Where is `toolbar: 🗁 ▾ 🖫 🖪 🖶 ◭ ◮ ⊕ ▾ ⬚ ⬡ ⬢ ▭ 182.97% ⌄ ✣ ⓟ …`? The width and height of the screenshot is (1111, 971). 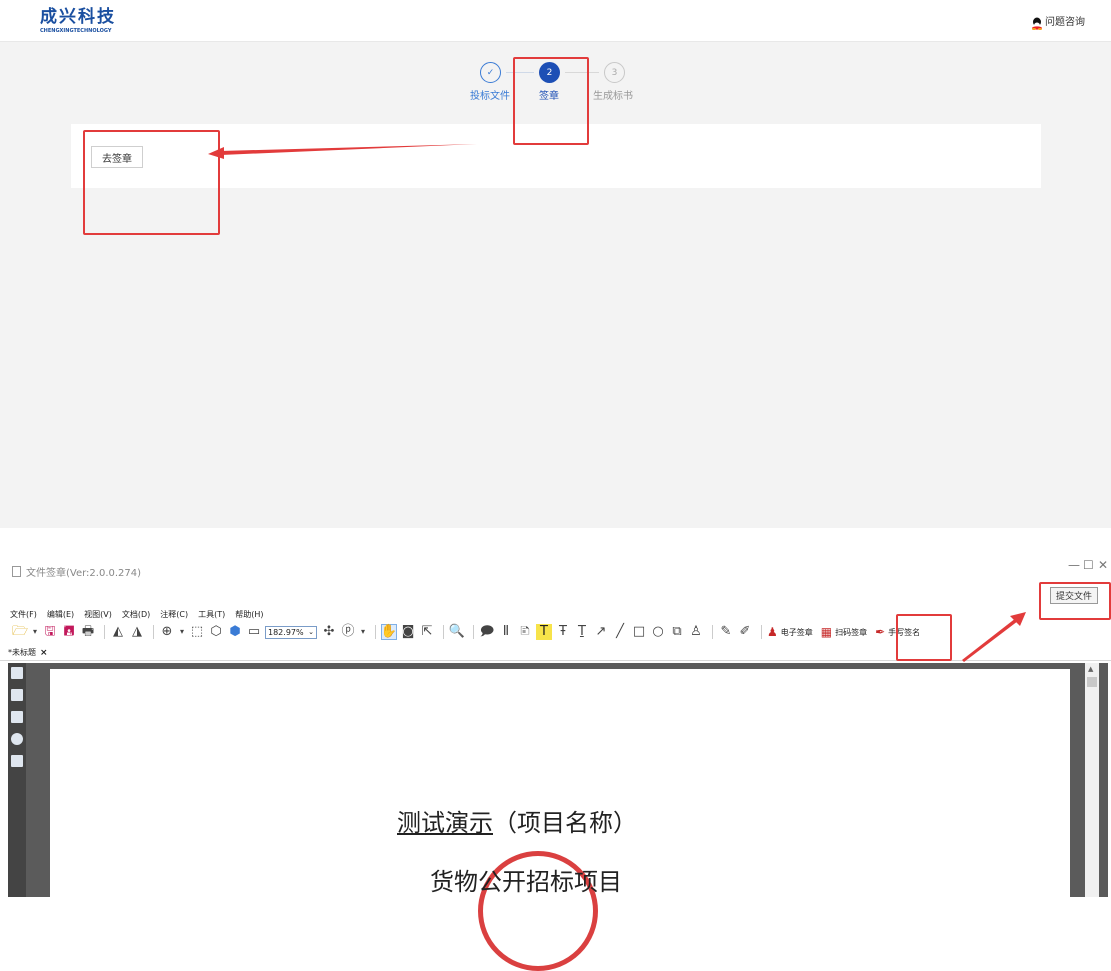
toolbar: 🗁 ▾ 🖫 🖪 🖶 ◭ ◮ ⊕ ▾ ⬚ ⬡ ⬢ ▭ 182.97% ⌄ ✣ ⓟ … is located at coordinates (557, 632).